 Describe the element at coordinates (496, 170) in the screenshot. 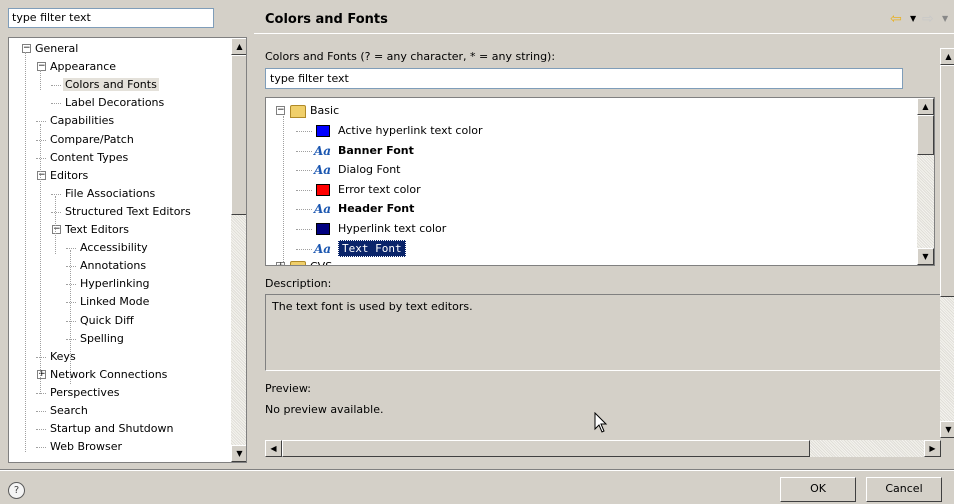

I see `colors-fonts-item: Aa Dialog Font` at that location.